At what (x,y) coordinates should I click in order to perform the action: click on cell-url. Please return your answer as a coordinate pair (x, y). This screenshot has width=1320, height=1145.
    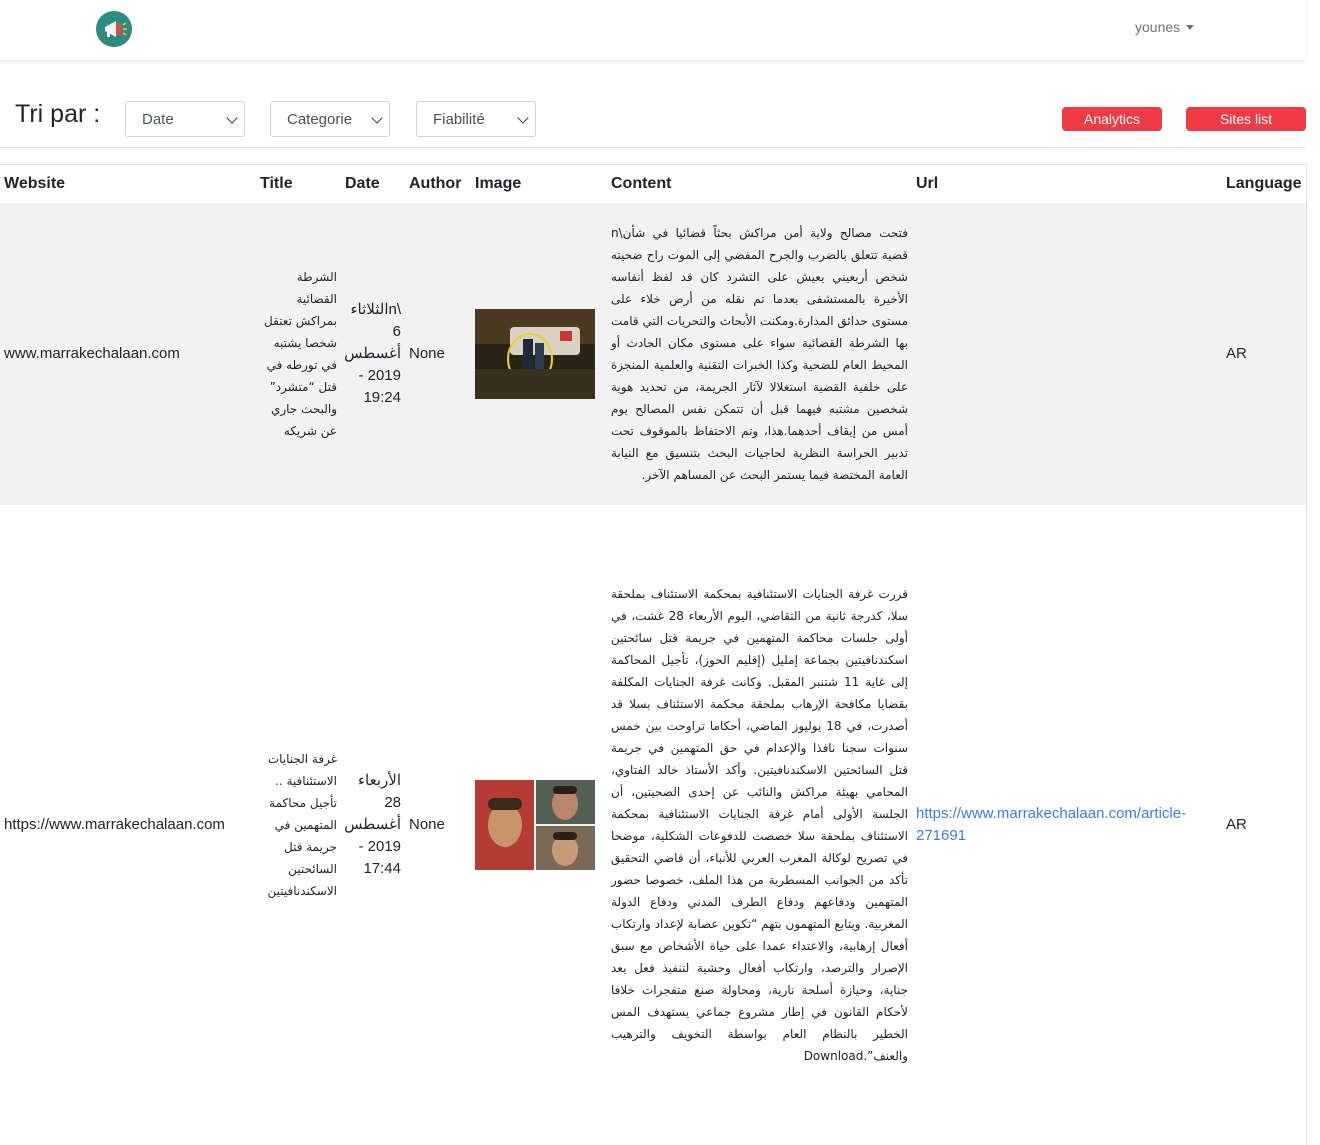
    Looking at the image, I should click on (1067, 354).